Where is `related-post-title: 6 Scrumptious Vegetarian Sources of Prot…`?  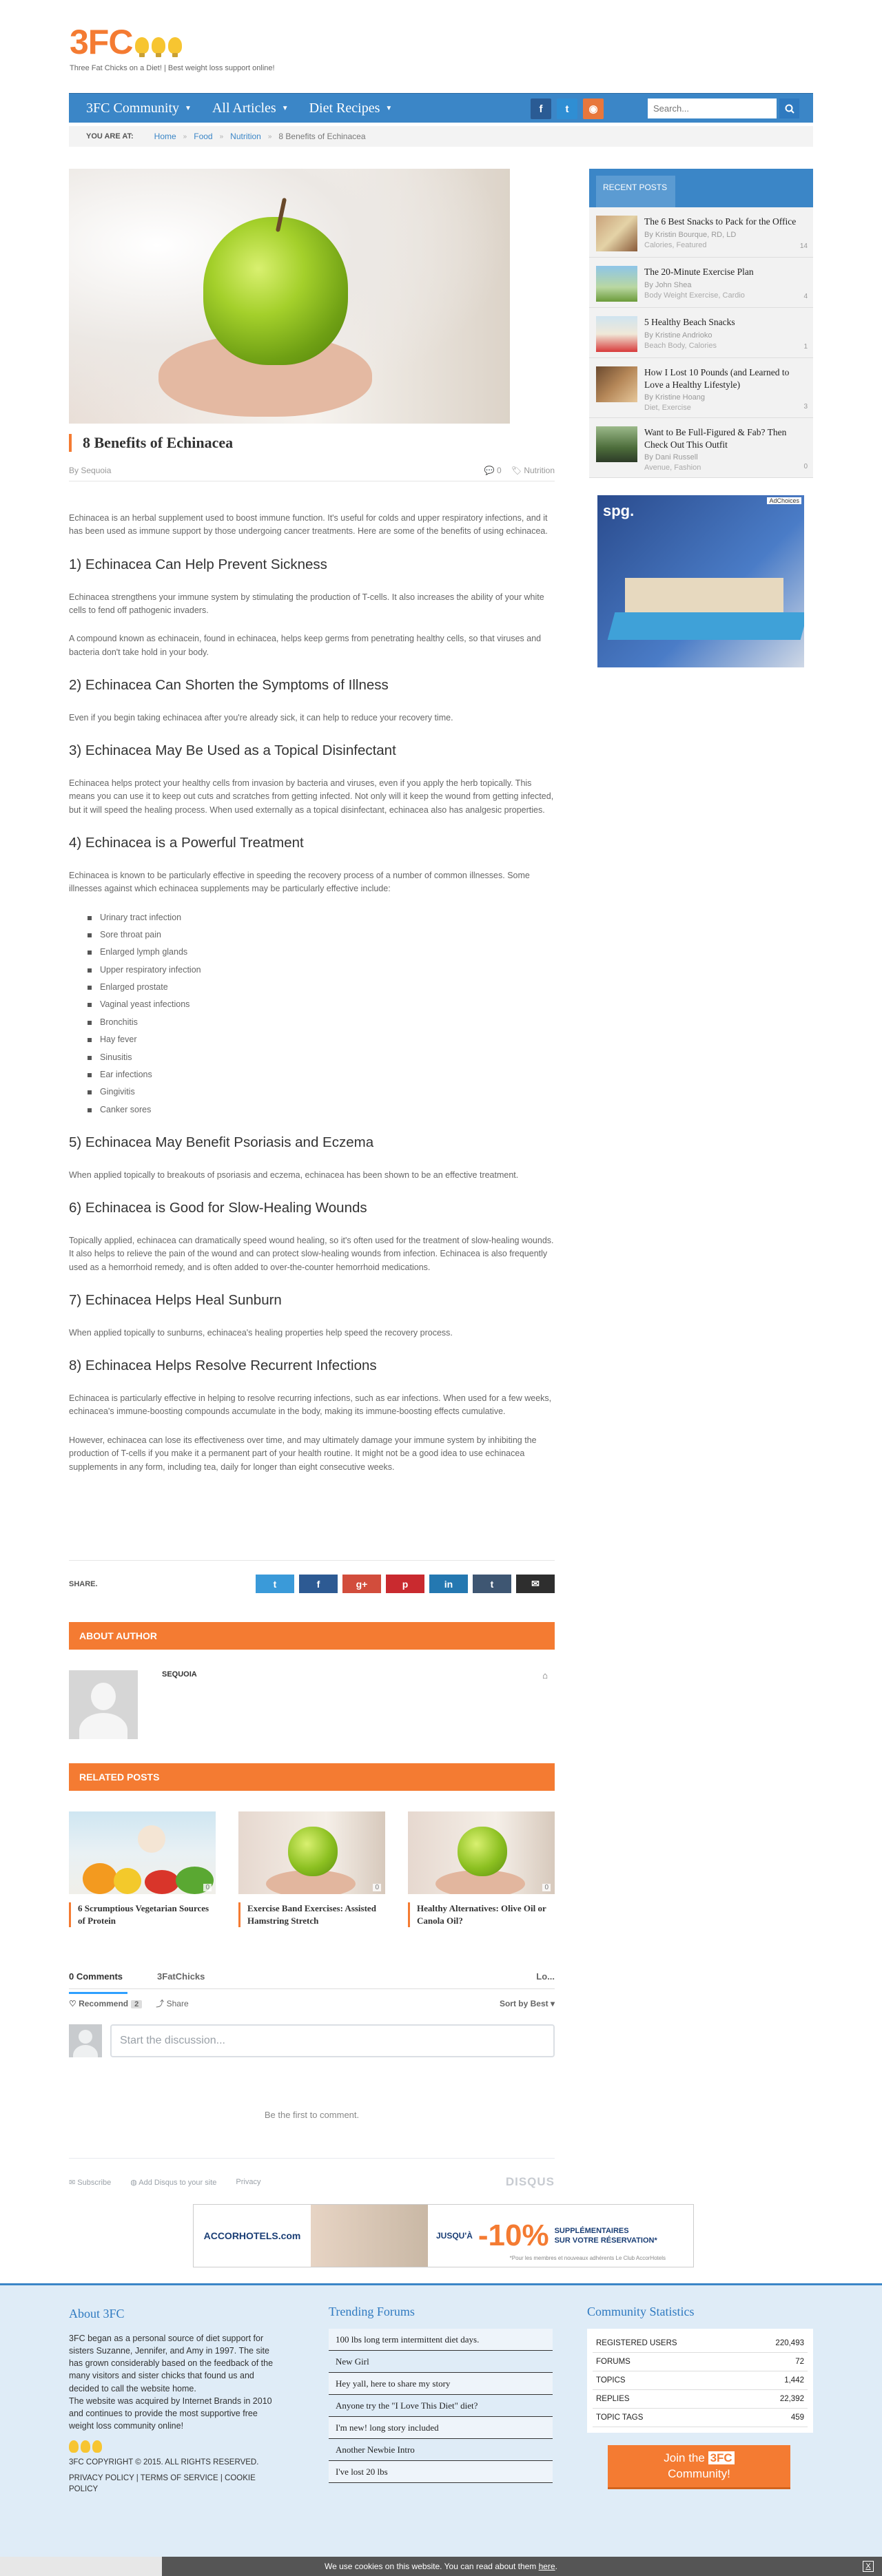
related-post-title: 6 Scrumptious Vegetarian Sources of Prot… is located at coordinates (142, 1915).